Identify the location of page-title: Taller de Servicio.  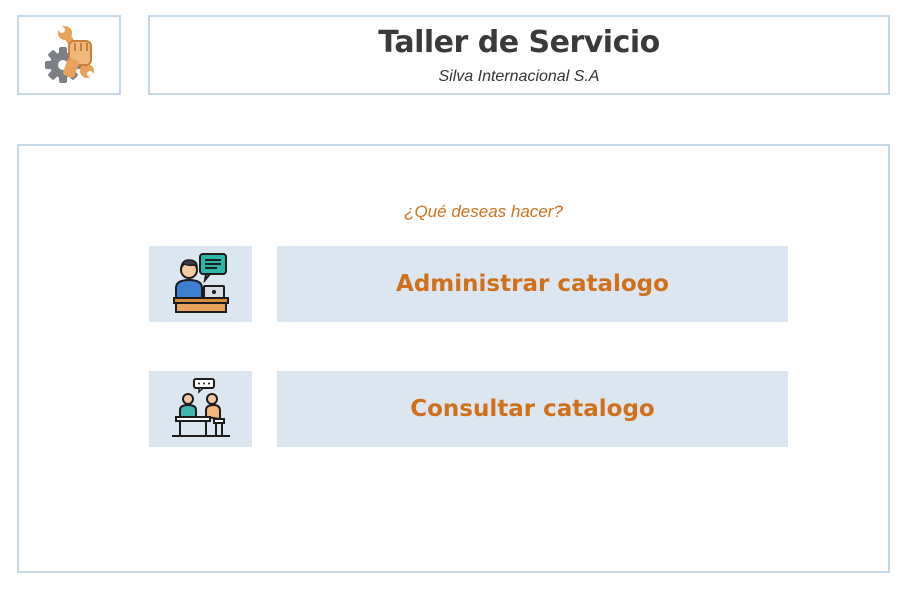
(519, 42).